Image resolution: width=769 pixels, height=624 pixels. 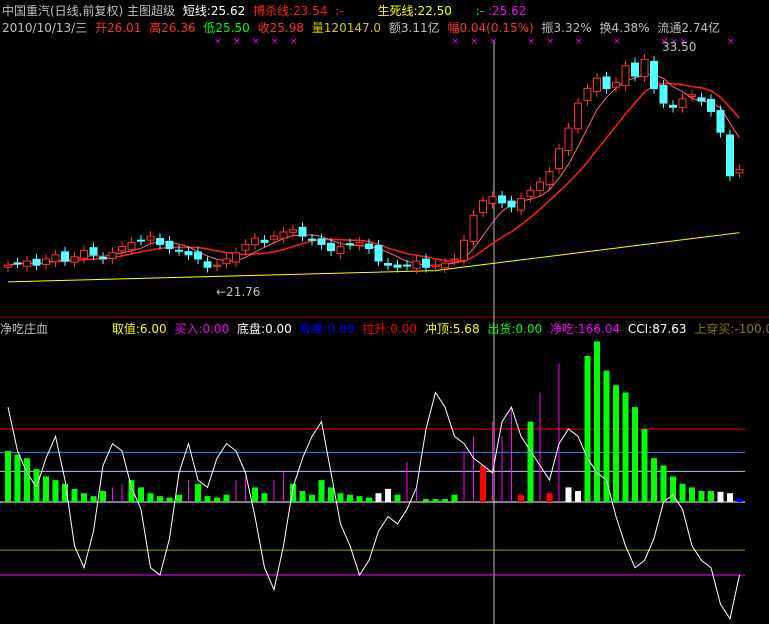 What do you see at coordinates (507, 11) in the screenshot?
I see `last-value: :25.62` at bounding box center [507, 11].